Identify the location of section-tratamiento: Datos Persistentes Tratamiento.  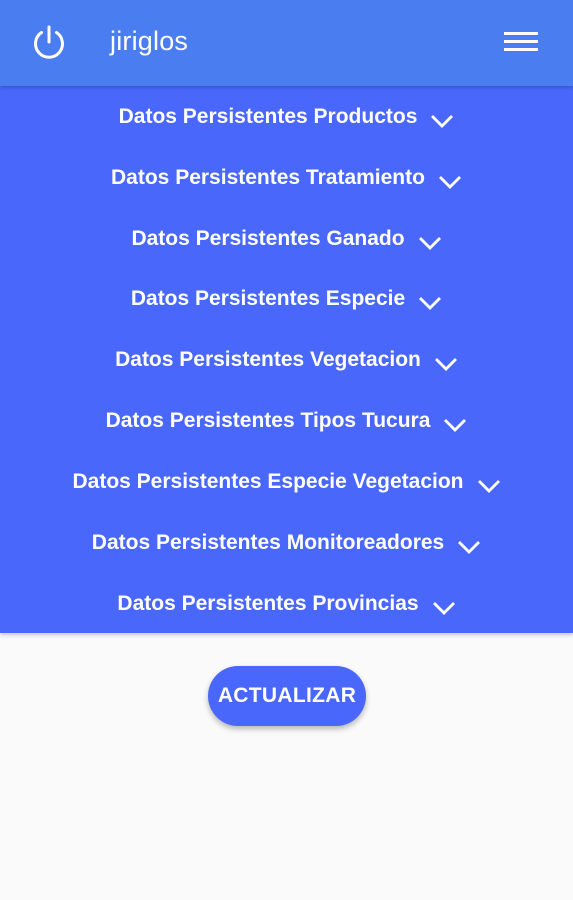
(286, 178).